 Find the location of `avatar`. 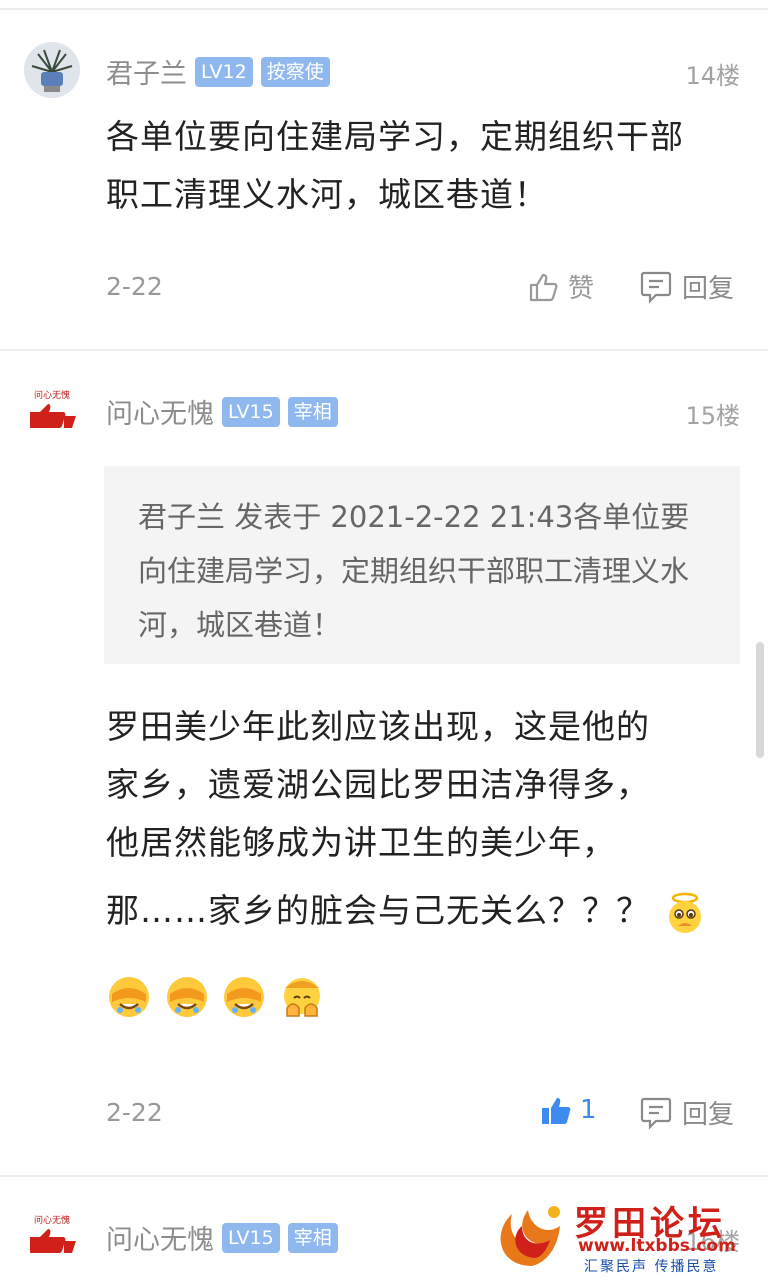

avatar is located at coordinates (52, 70).